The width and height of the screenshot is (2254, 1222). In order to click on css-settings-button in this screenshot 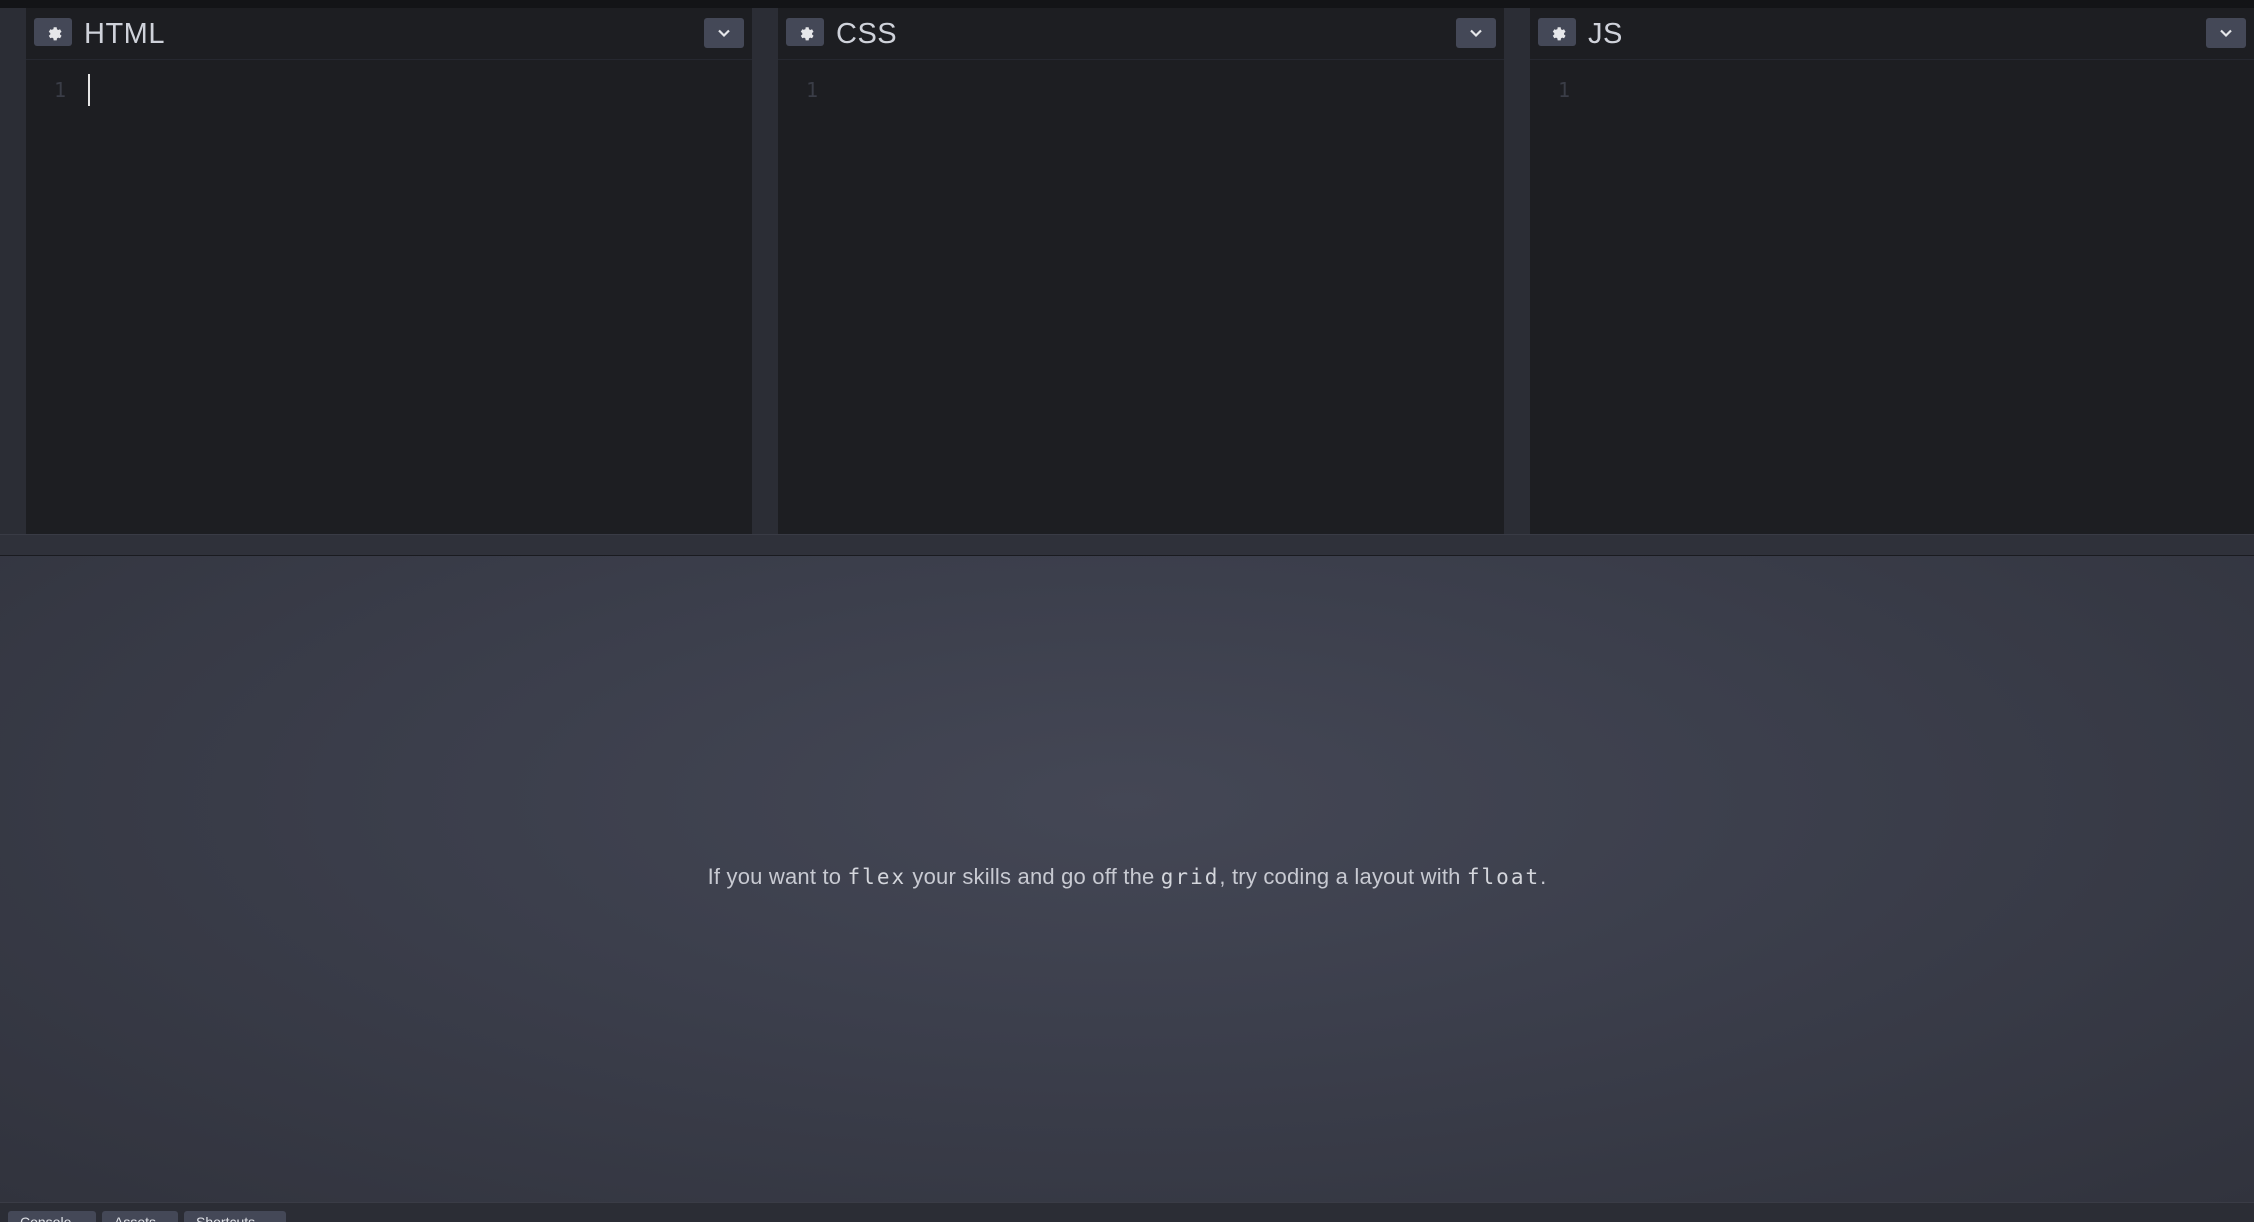, I will do `click(805, 32)`.